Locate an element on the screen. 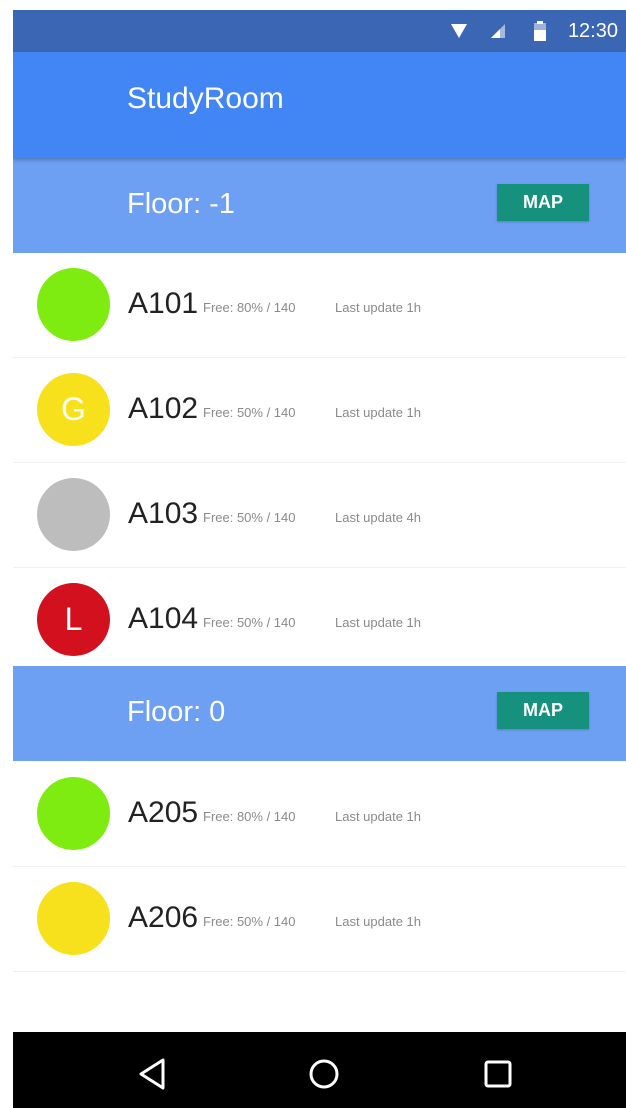 This screenshot has height=1108, width=626. floor-header: Floor: -1 MAP is located at coordinates (319, 205).